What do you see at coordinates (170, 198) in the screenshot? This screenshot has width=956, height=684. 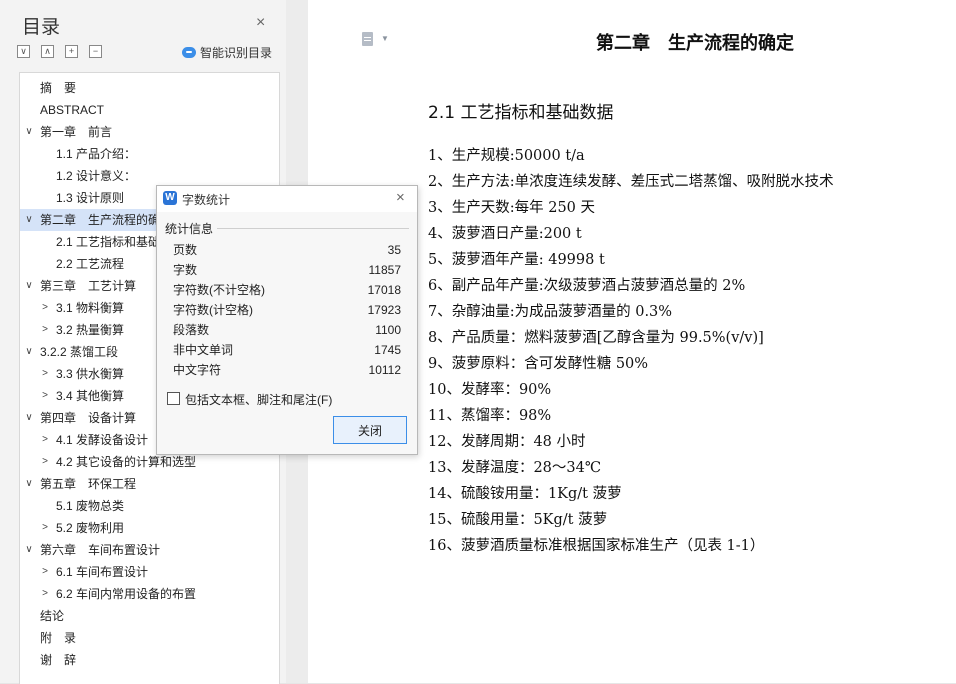 I see `wps-logo-icon: W` at bounding box center [170, 198].